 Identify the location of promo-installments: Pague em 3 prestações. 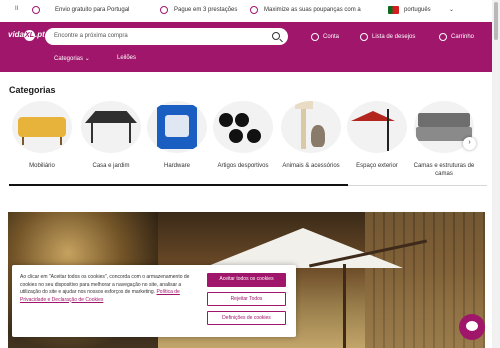
(198, 10).